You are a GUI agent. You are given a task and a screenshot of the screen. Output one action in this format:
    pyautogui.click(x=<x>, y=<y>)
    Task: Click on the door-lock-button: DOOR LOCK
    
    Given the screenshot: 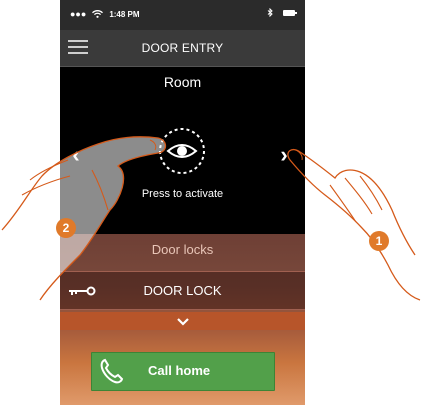 What is the action you would take?
    pyautogui.click(x=182, y=290)
    